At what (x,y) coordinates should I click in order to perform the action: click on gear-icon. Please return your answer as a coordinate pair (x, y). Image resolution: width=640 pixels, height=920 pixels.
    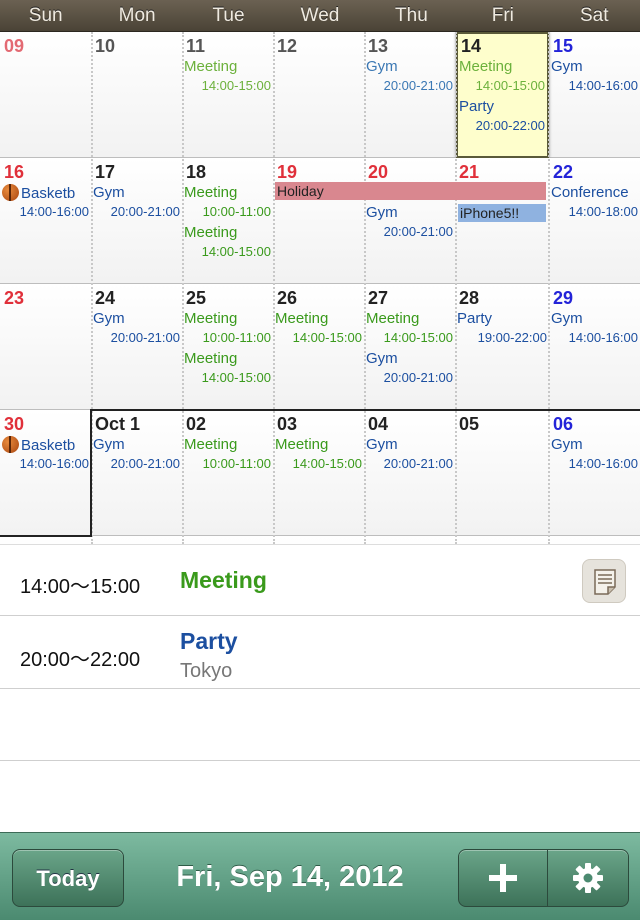
    Looking at the image, I should click on (588, 878).